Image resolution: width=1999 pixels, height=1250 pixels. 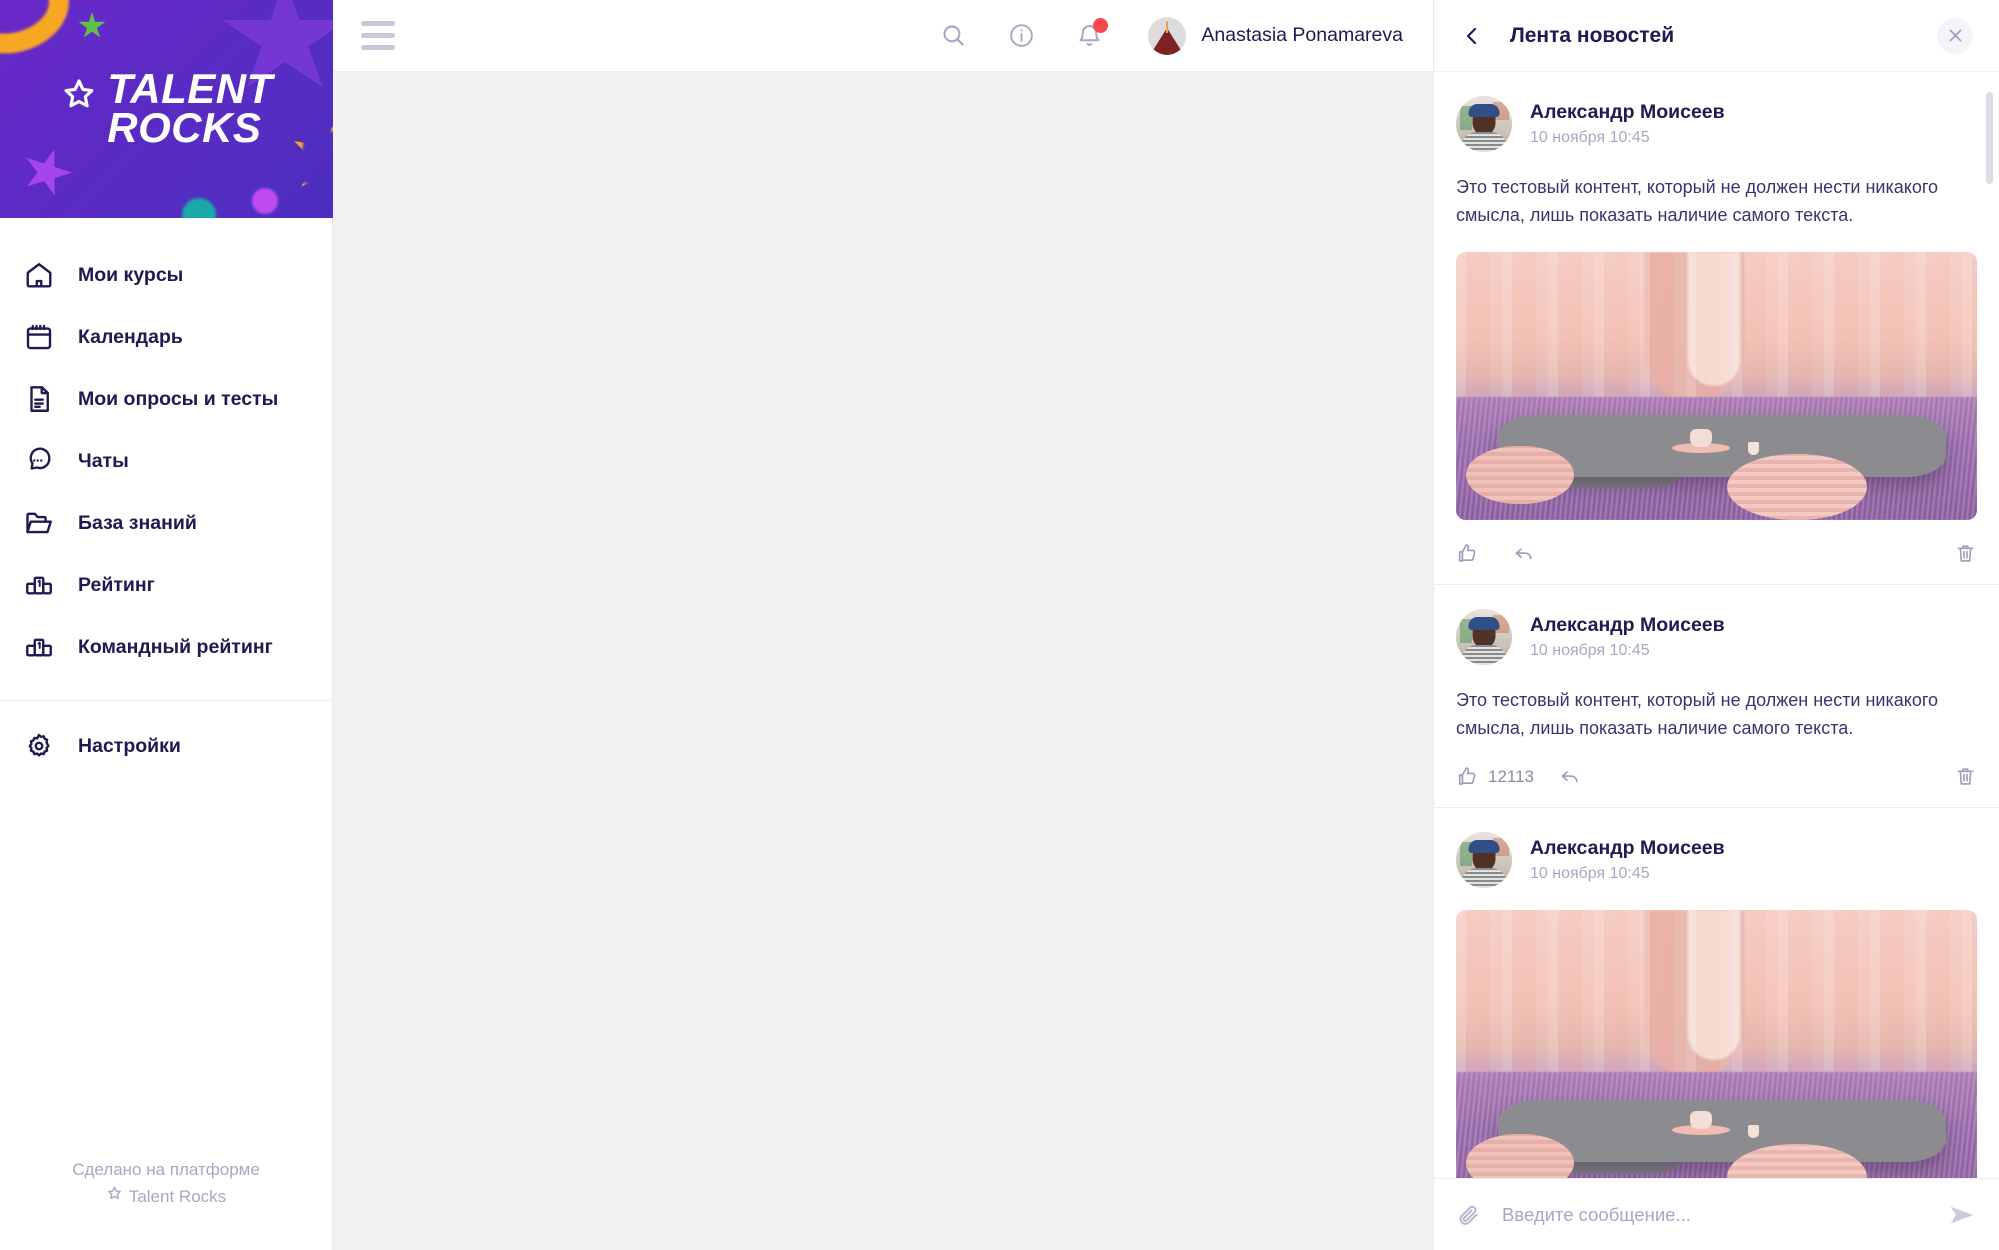 I want to click on home-icon, so click(x=39, y=275).